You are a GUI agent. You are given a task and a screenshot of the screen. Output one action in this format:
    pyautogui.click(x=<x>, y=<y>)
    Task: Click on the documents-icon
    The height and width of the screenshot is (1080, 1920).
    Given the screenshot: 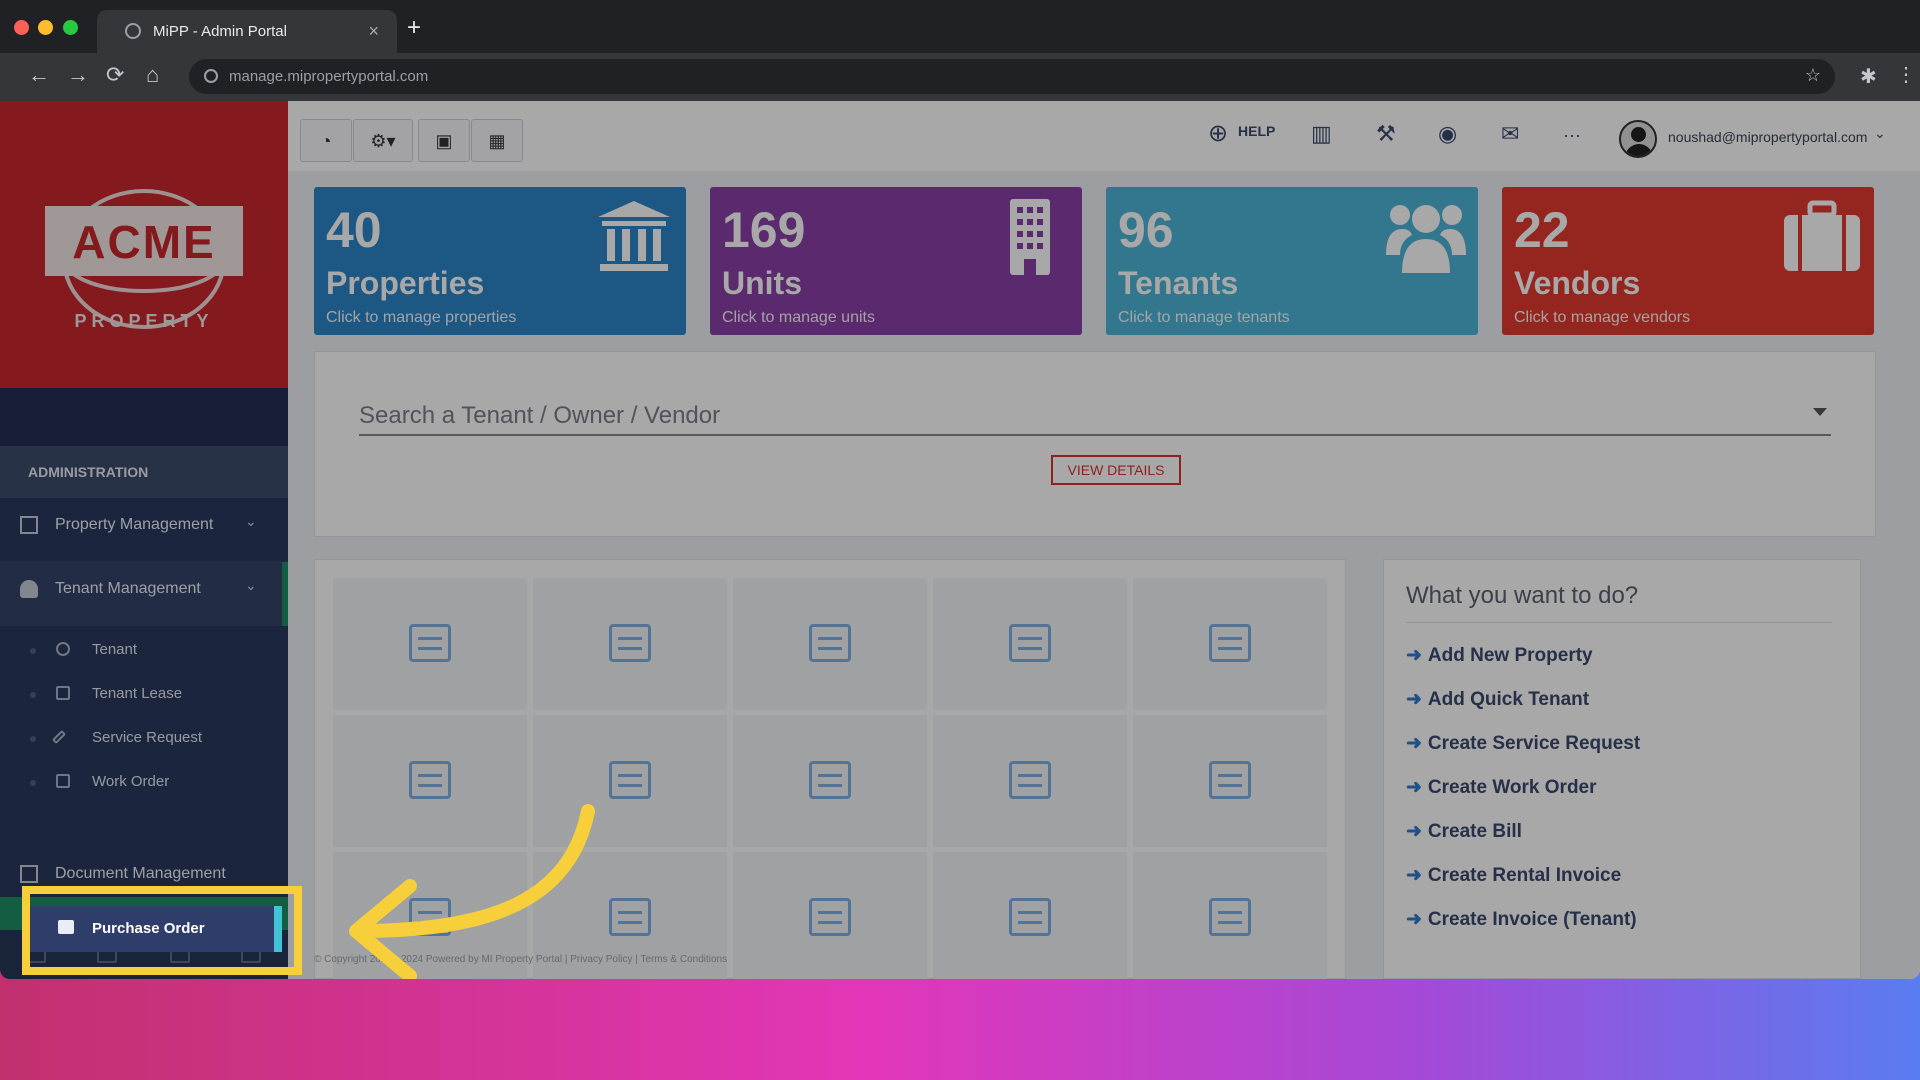 What is the action you would take?
    pyautogui.click(x=29, y=874)
    